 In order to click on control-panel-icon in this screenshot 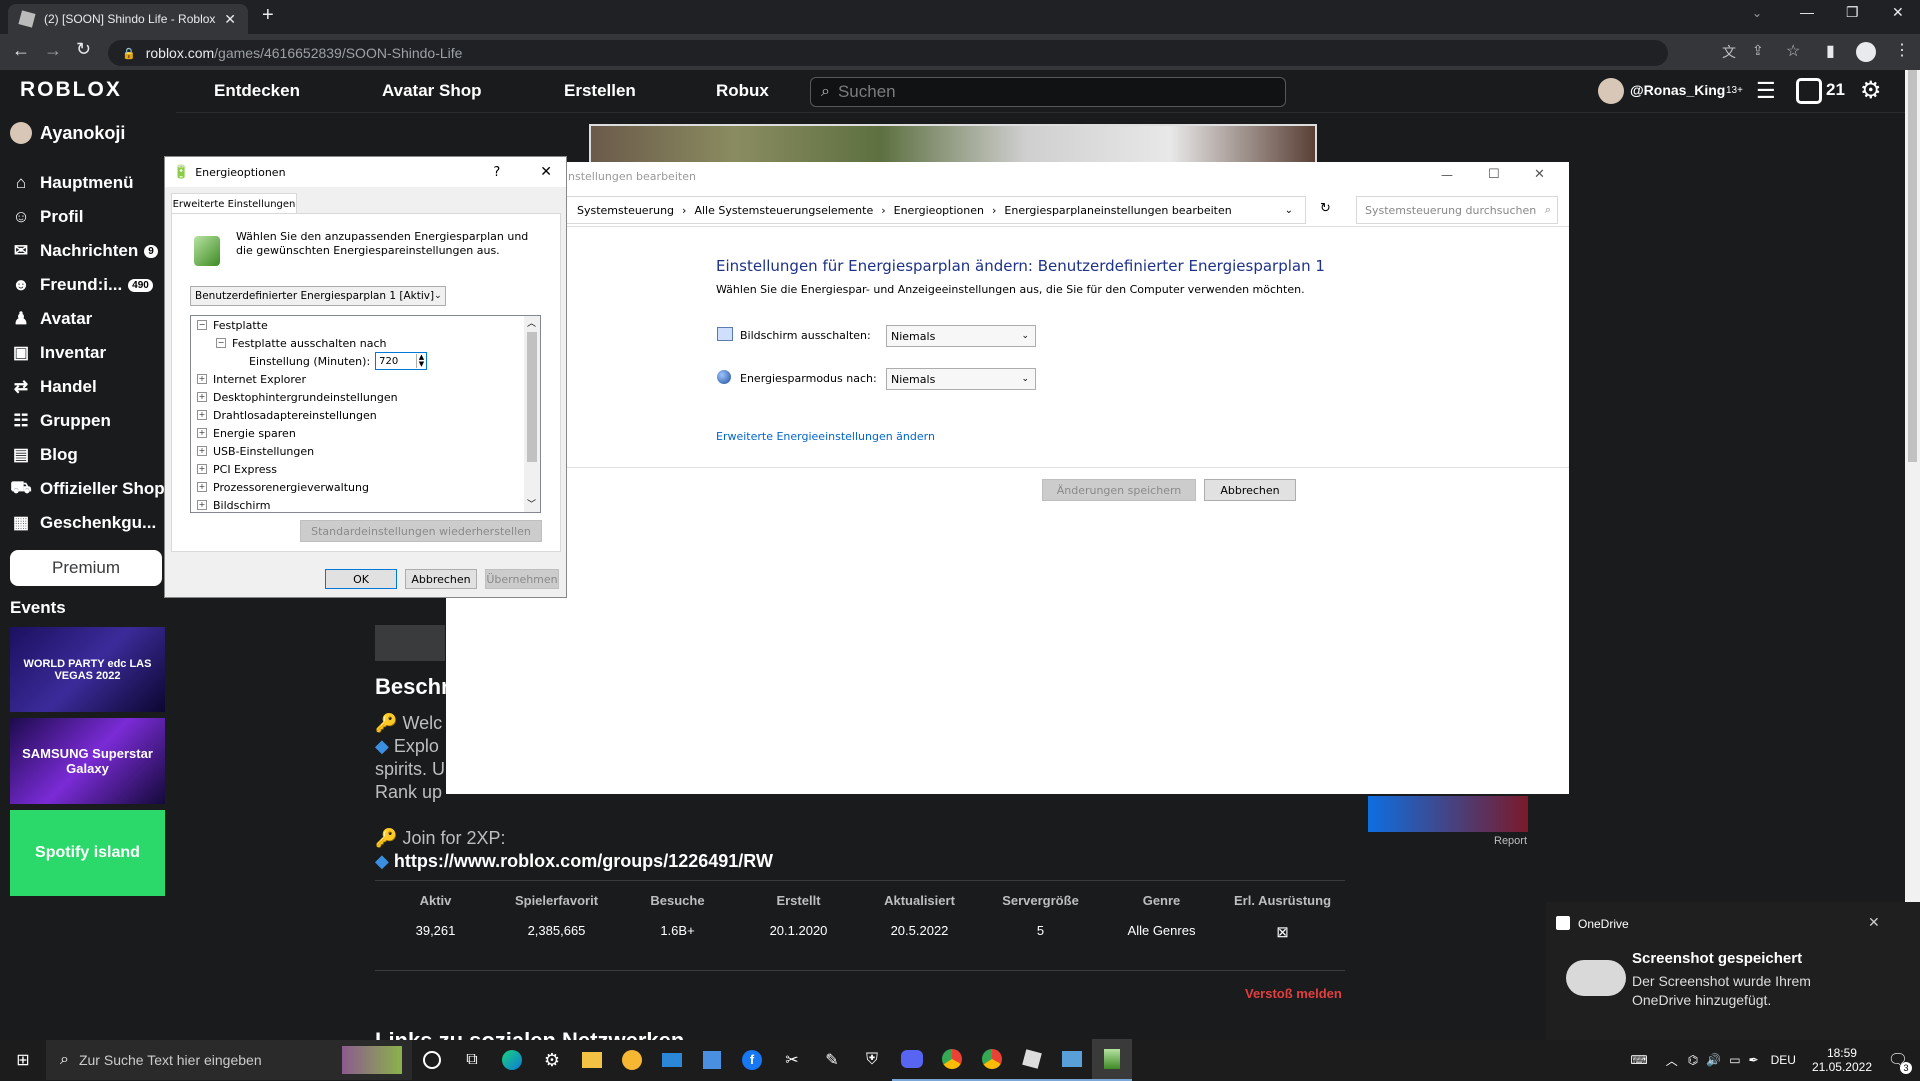, I will do `click(1072, 1060)`.